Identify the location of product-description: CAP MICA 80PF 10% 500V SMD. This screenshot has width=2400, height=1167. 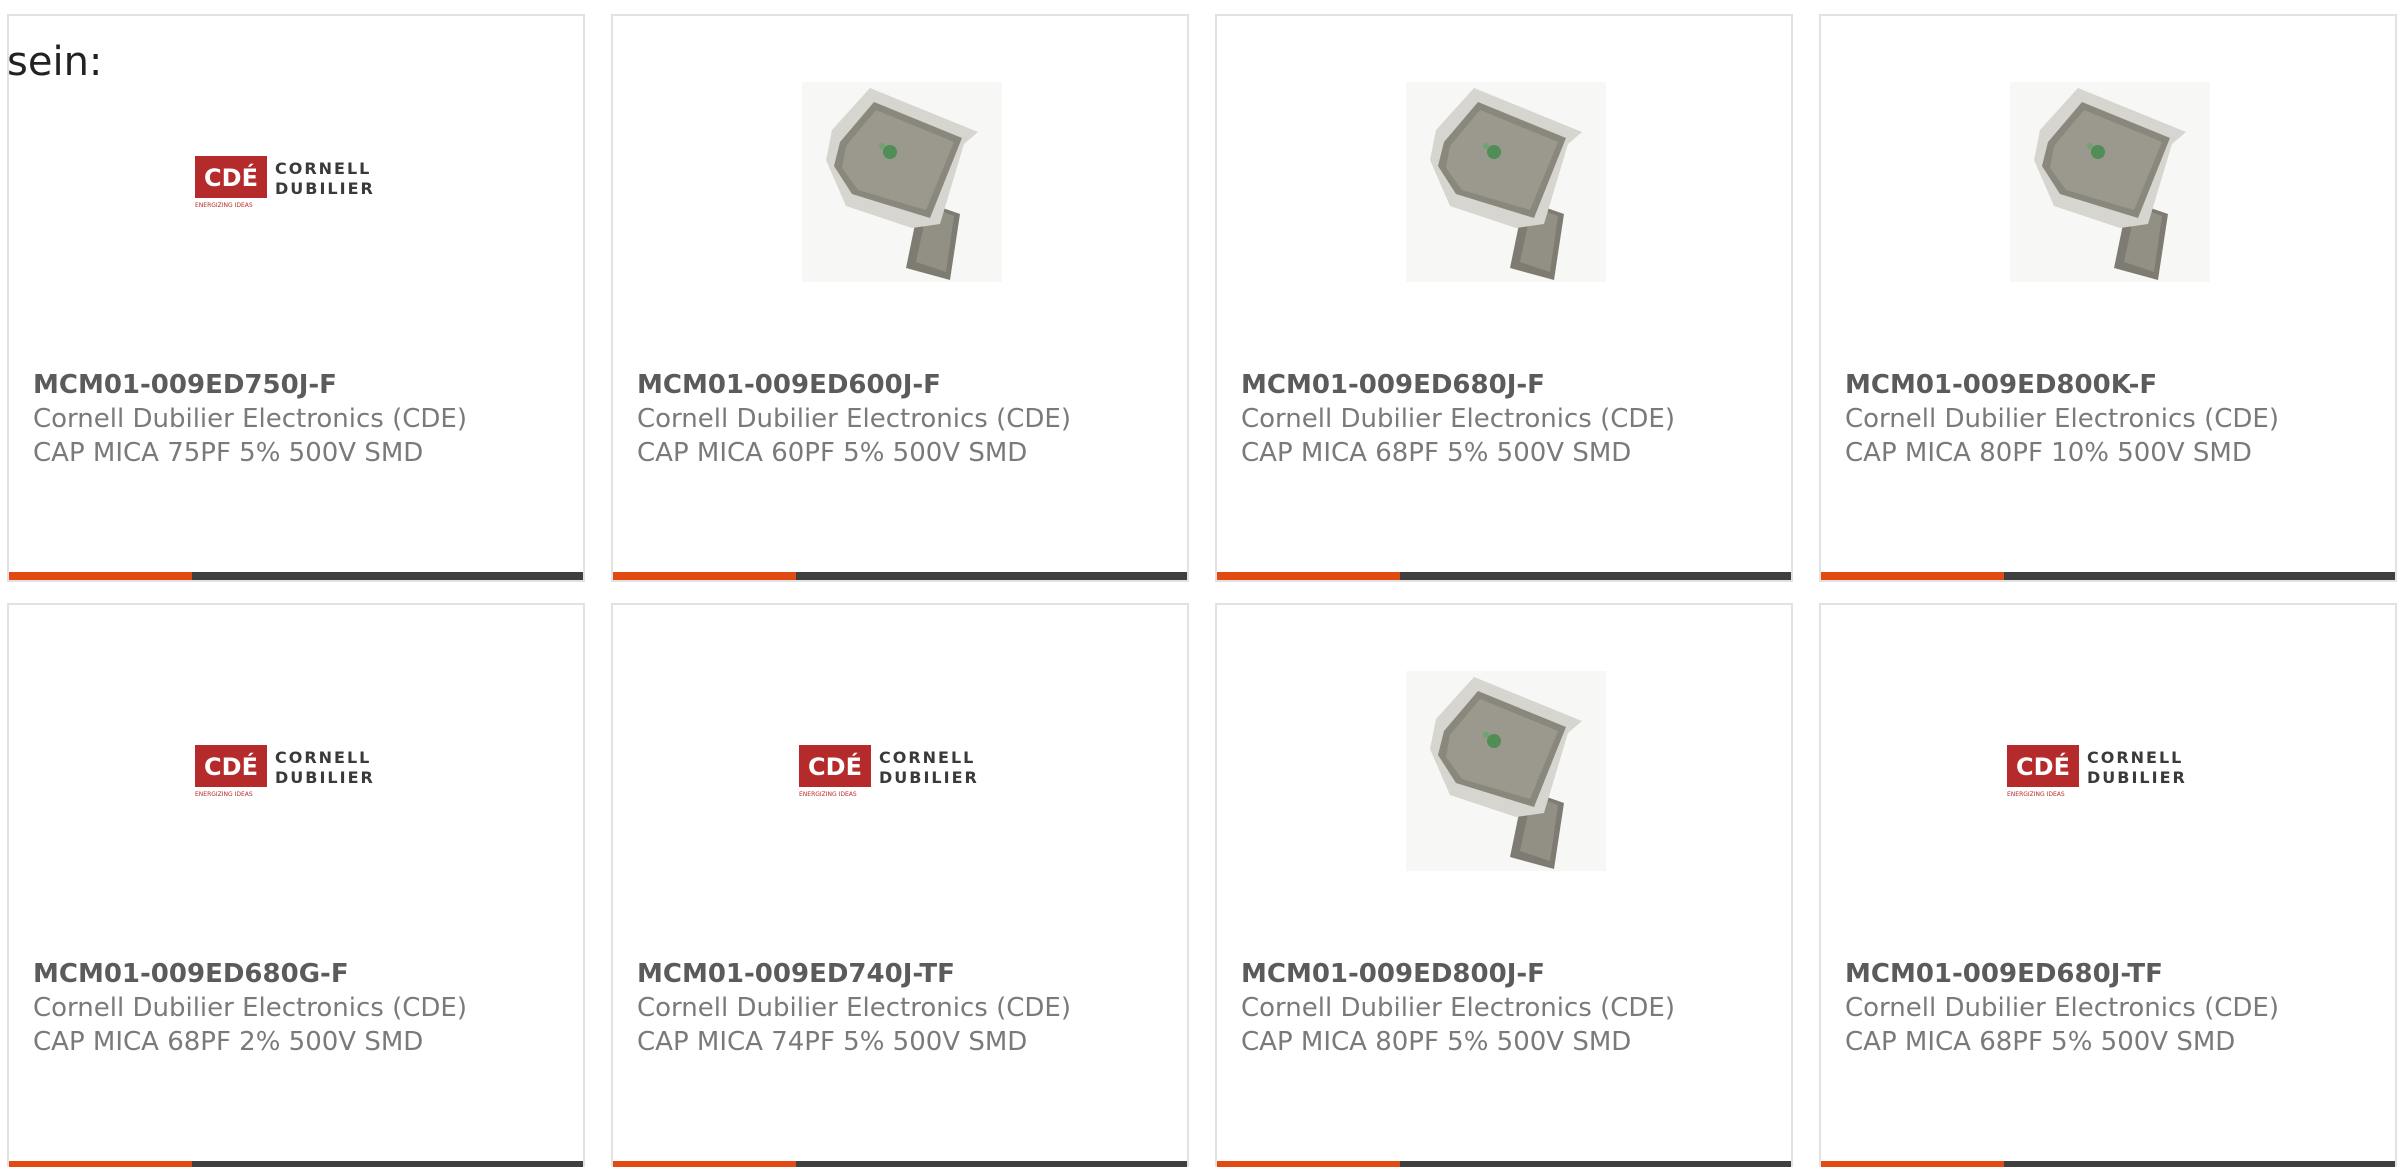
(2048, 453).